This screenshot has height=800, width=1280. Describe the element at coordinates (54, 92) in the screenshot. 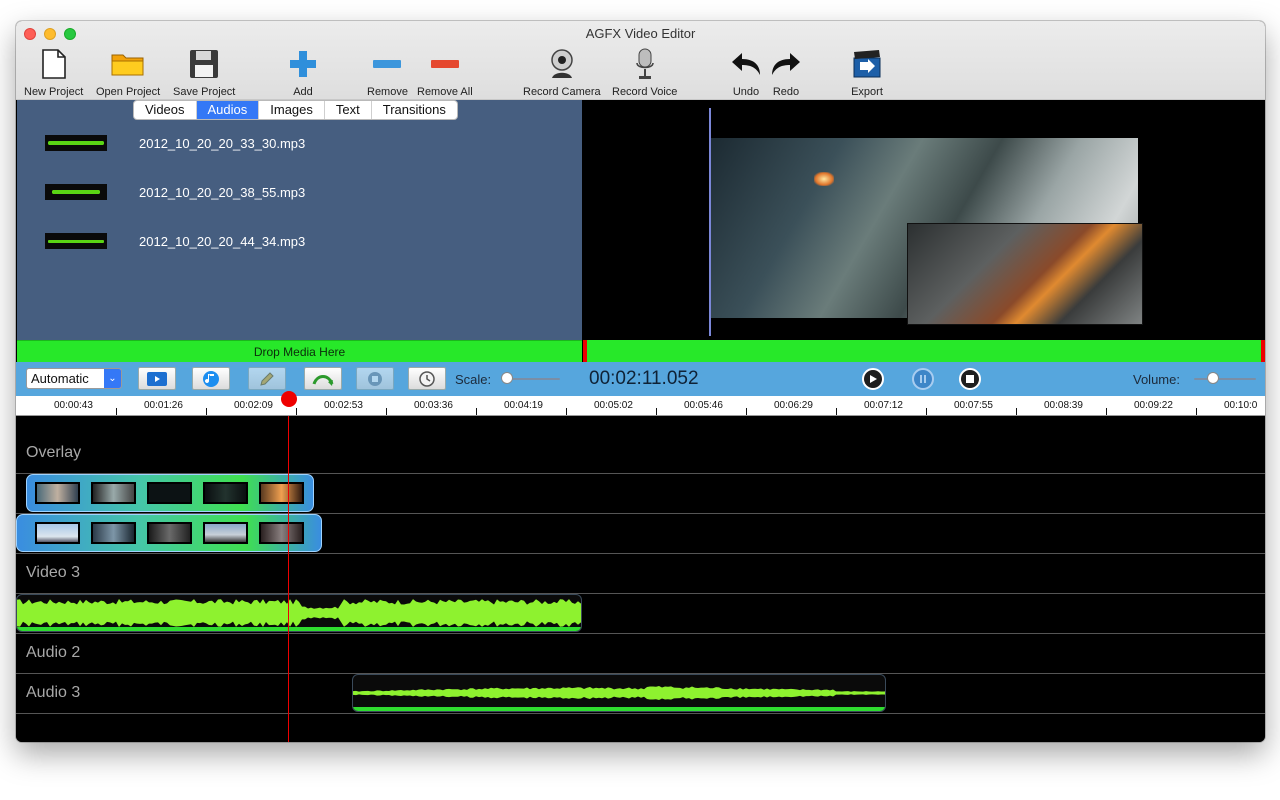

I see `new-project-label: New Project` at that location.